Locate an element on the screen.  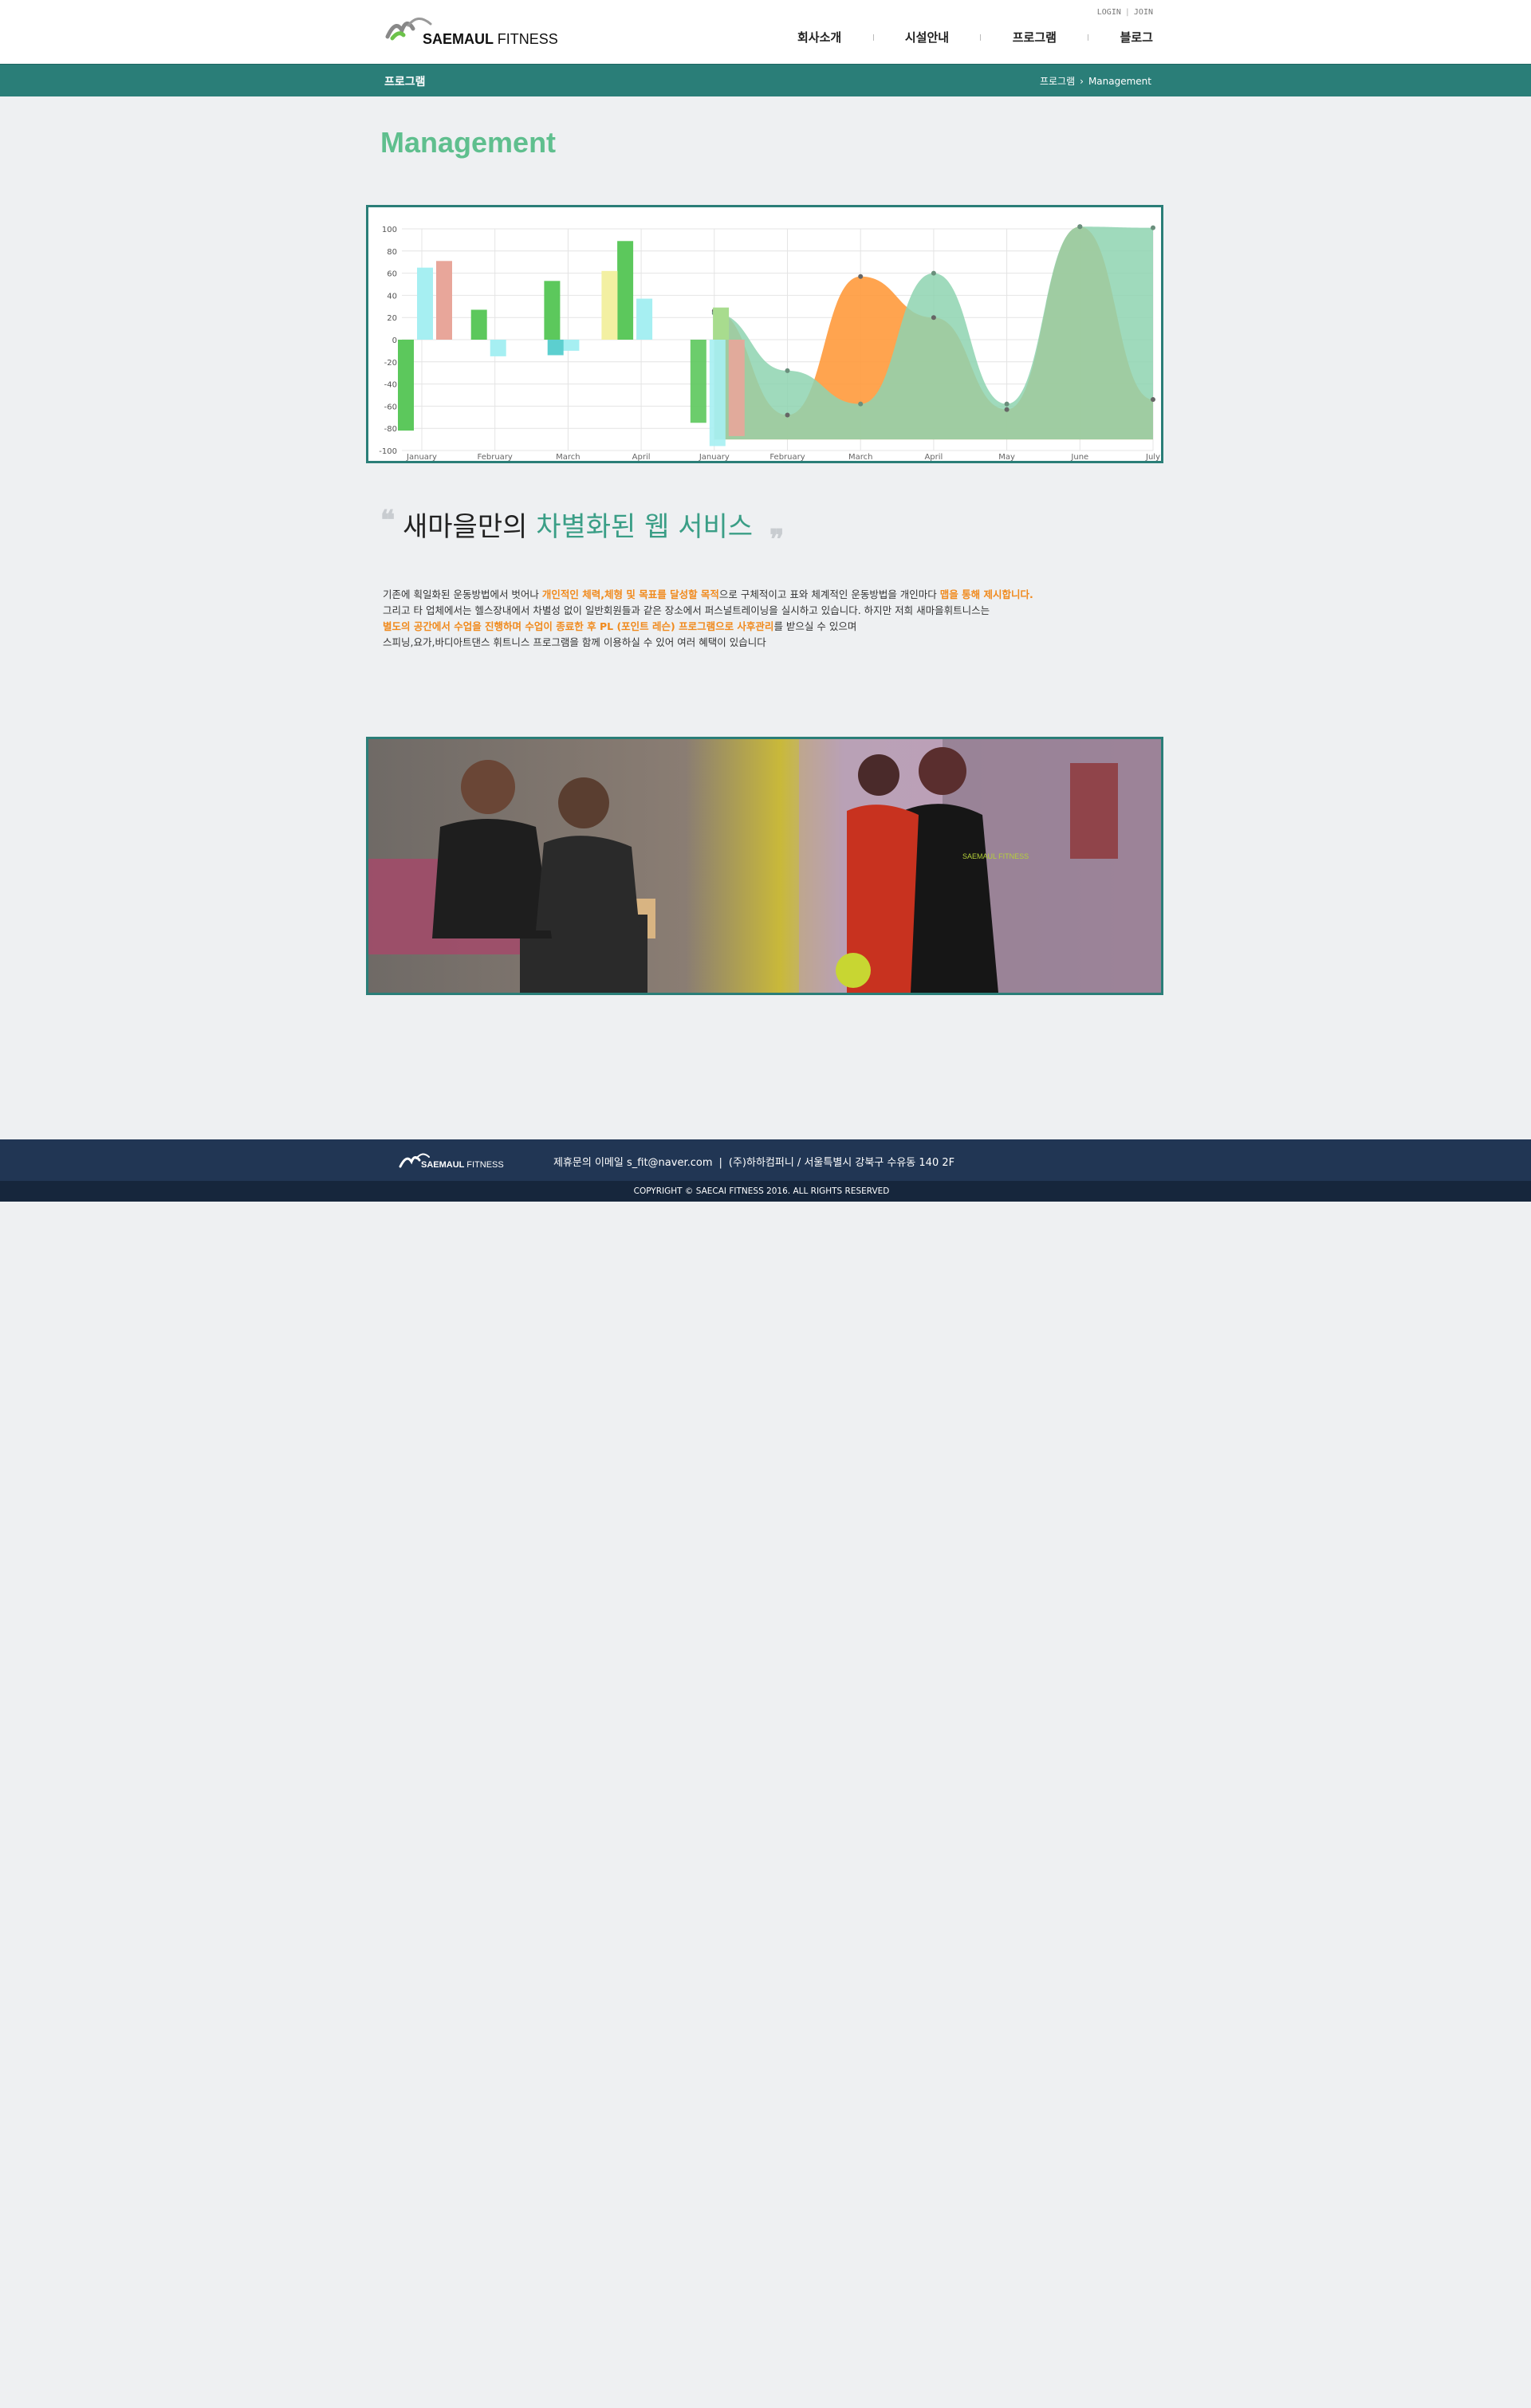
util-links: LOGIN | JOIN is located at coordinates (1118, 12).